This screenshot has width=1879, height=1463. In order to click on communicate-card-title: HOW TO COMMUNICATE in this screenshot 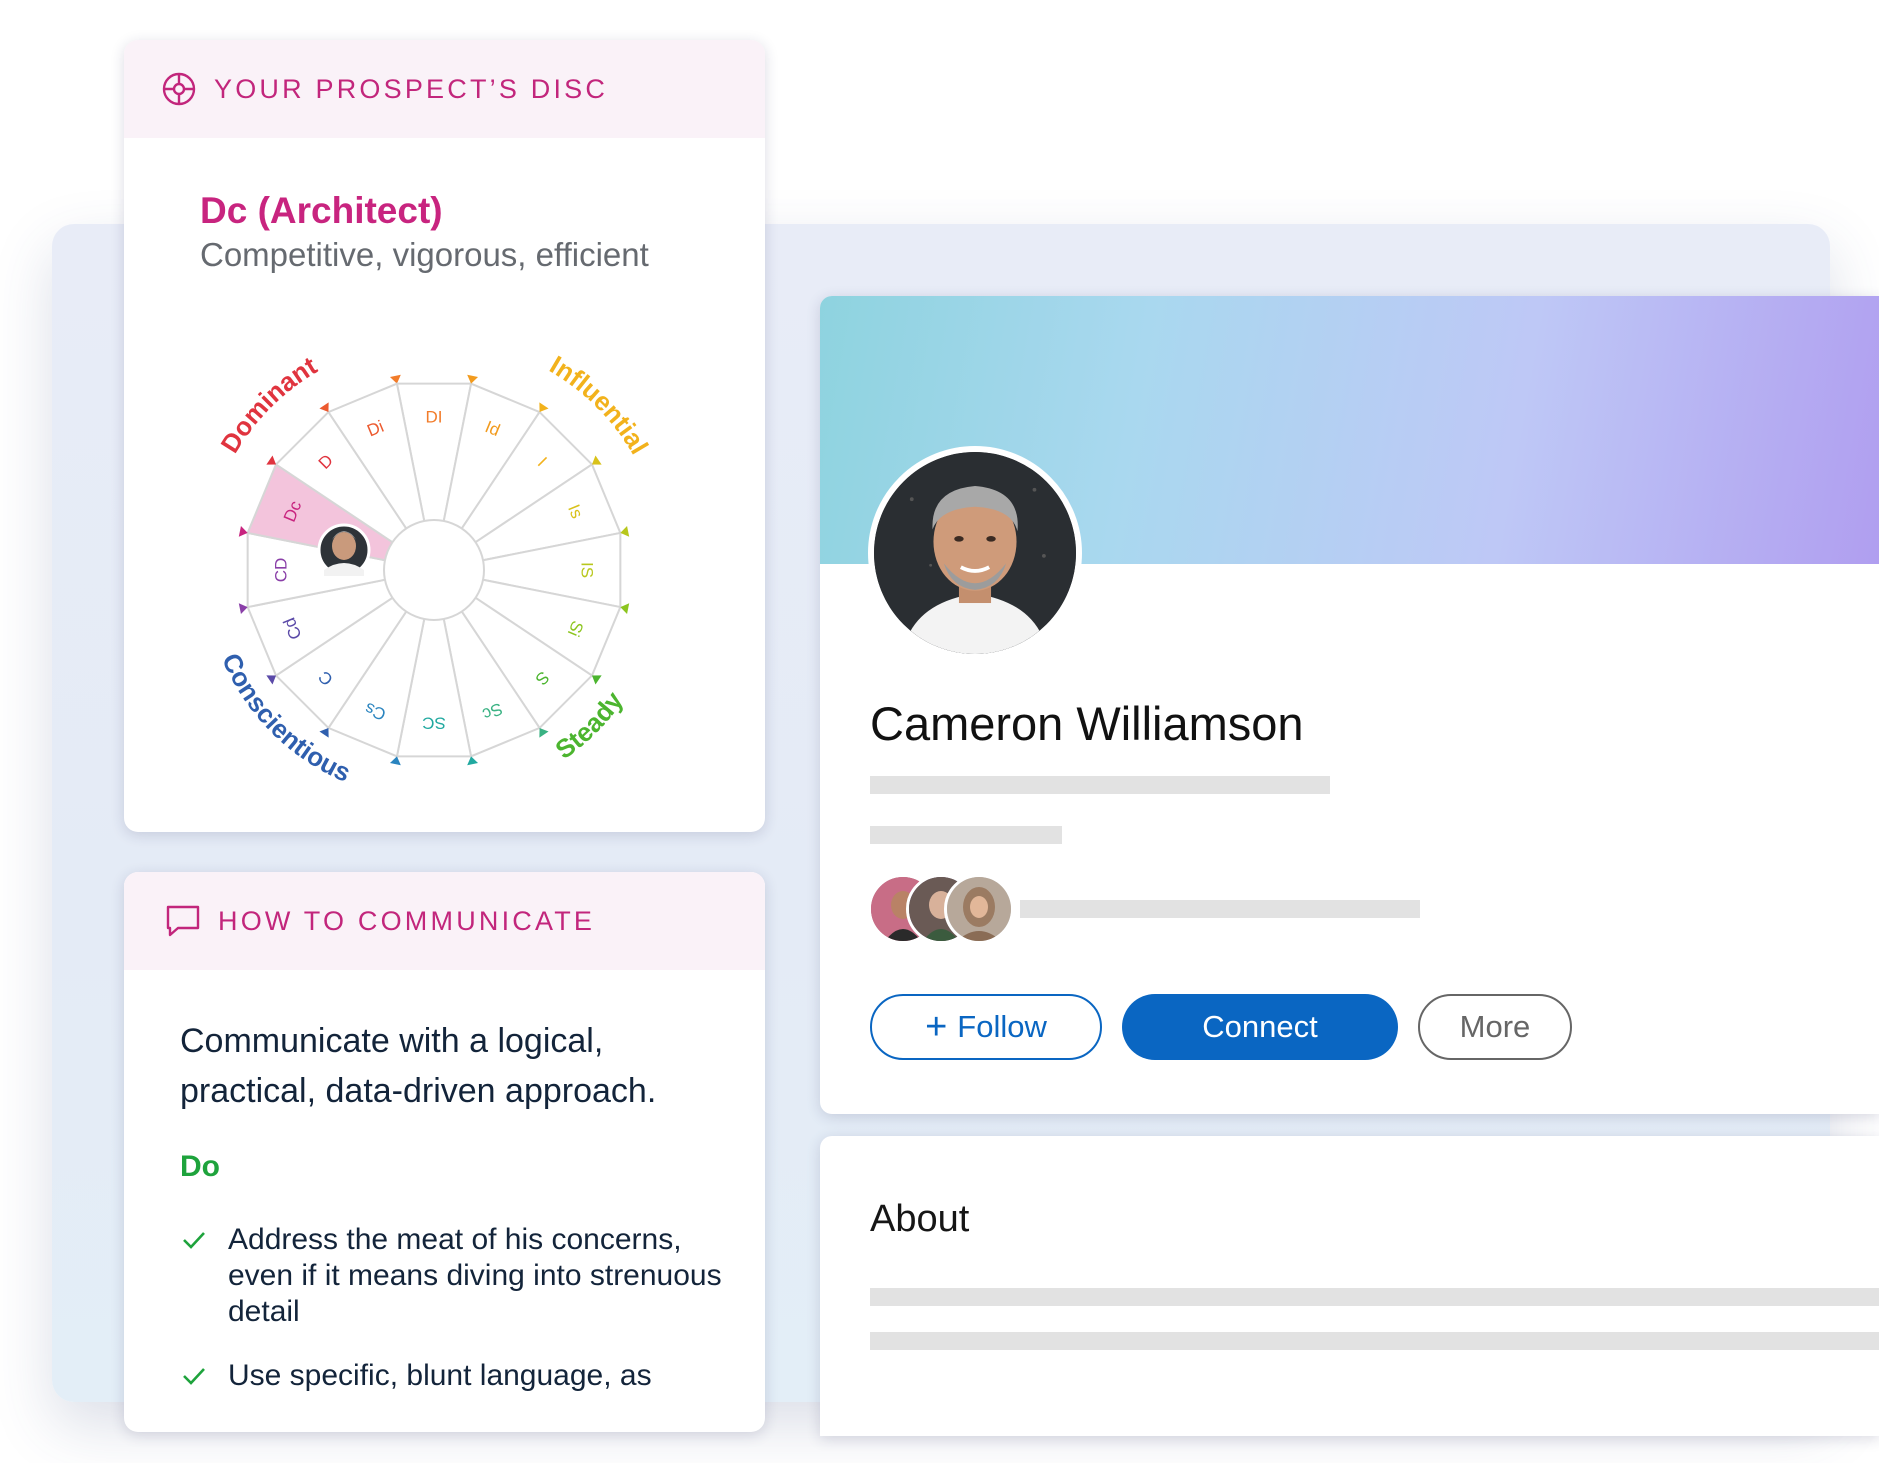, I will do `click(407, 920)`.